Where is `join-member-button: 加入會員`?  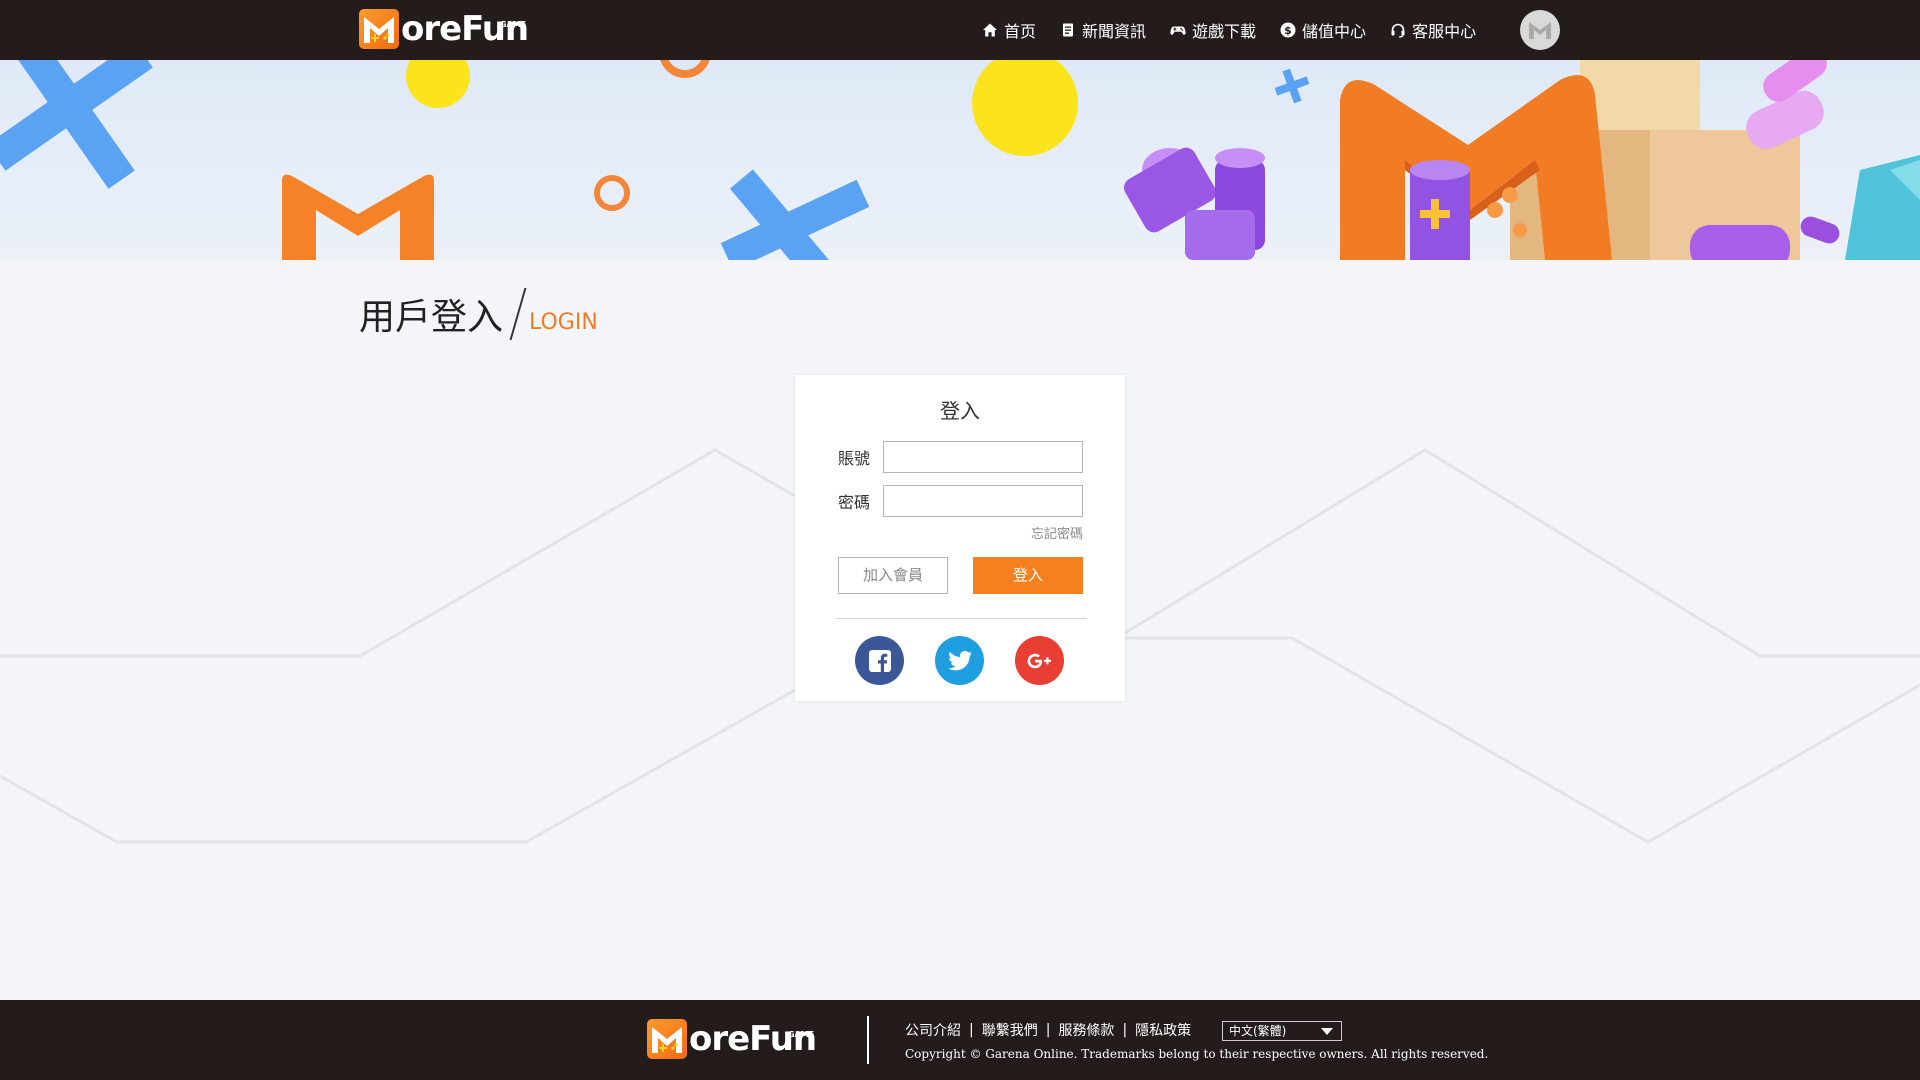 join-member-button: 加入會員 is located at coordinates (893, 575).